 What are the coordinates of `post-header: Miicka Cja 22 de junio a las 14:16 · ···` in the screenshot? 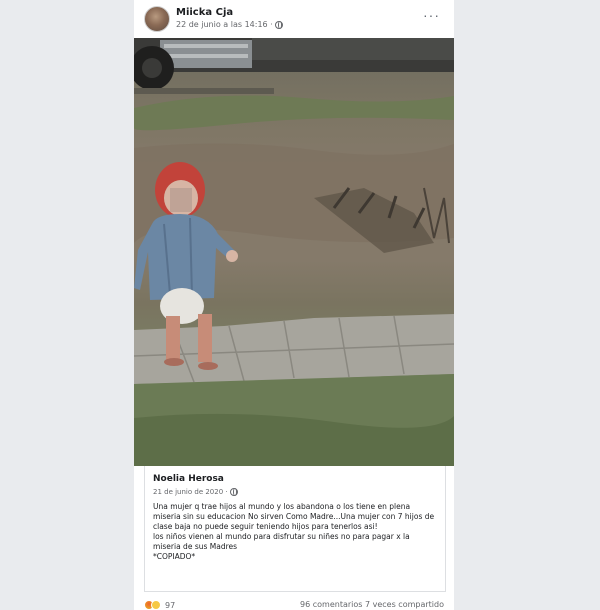 It's located at (294, 19).